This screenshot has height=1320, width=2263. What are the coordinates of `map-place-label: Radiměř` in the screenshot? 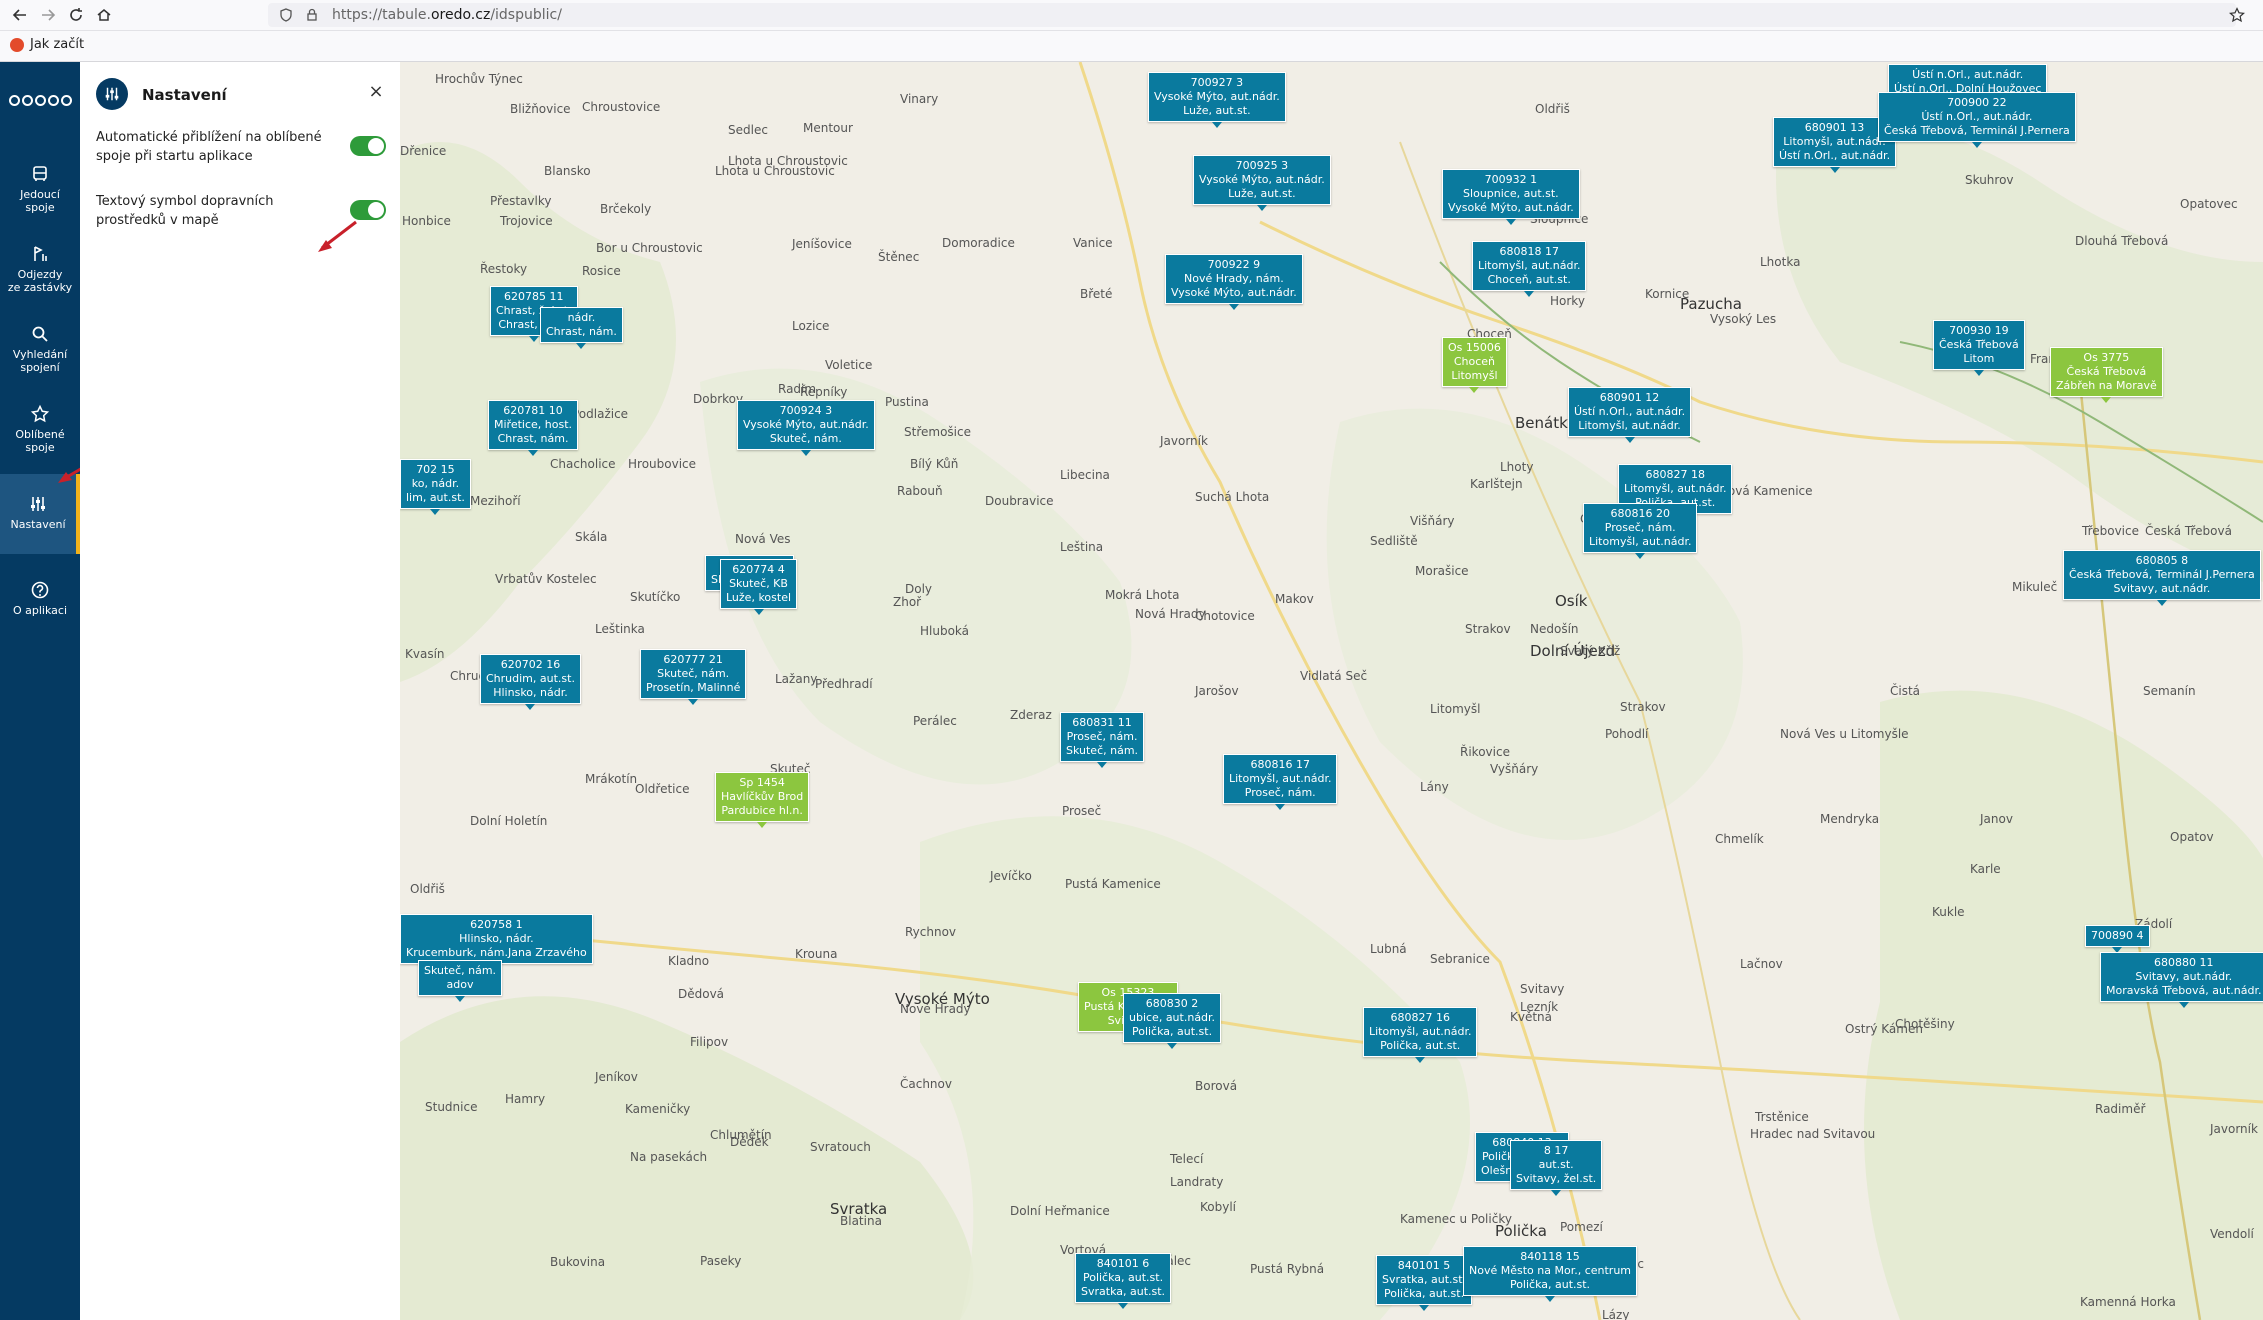 It's located at (2120, 1109).